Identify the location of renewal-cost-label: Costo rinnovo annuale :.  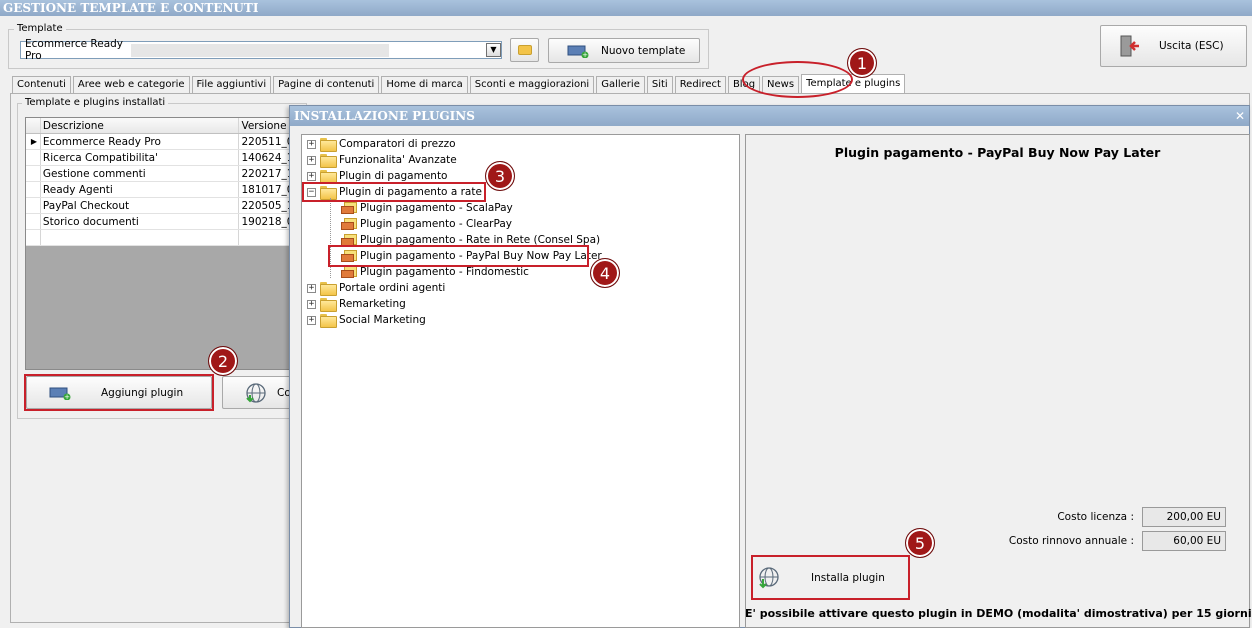
(1071, 541).